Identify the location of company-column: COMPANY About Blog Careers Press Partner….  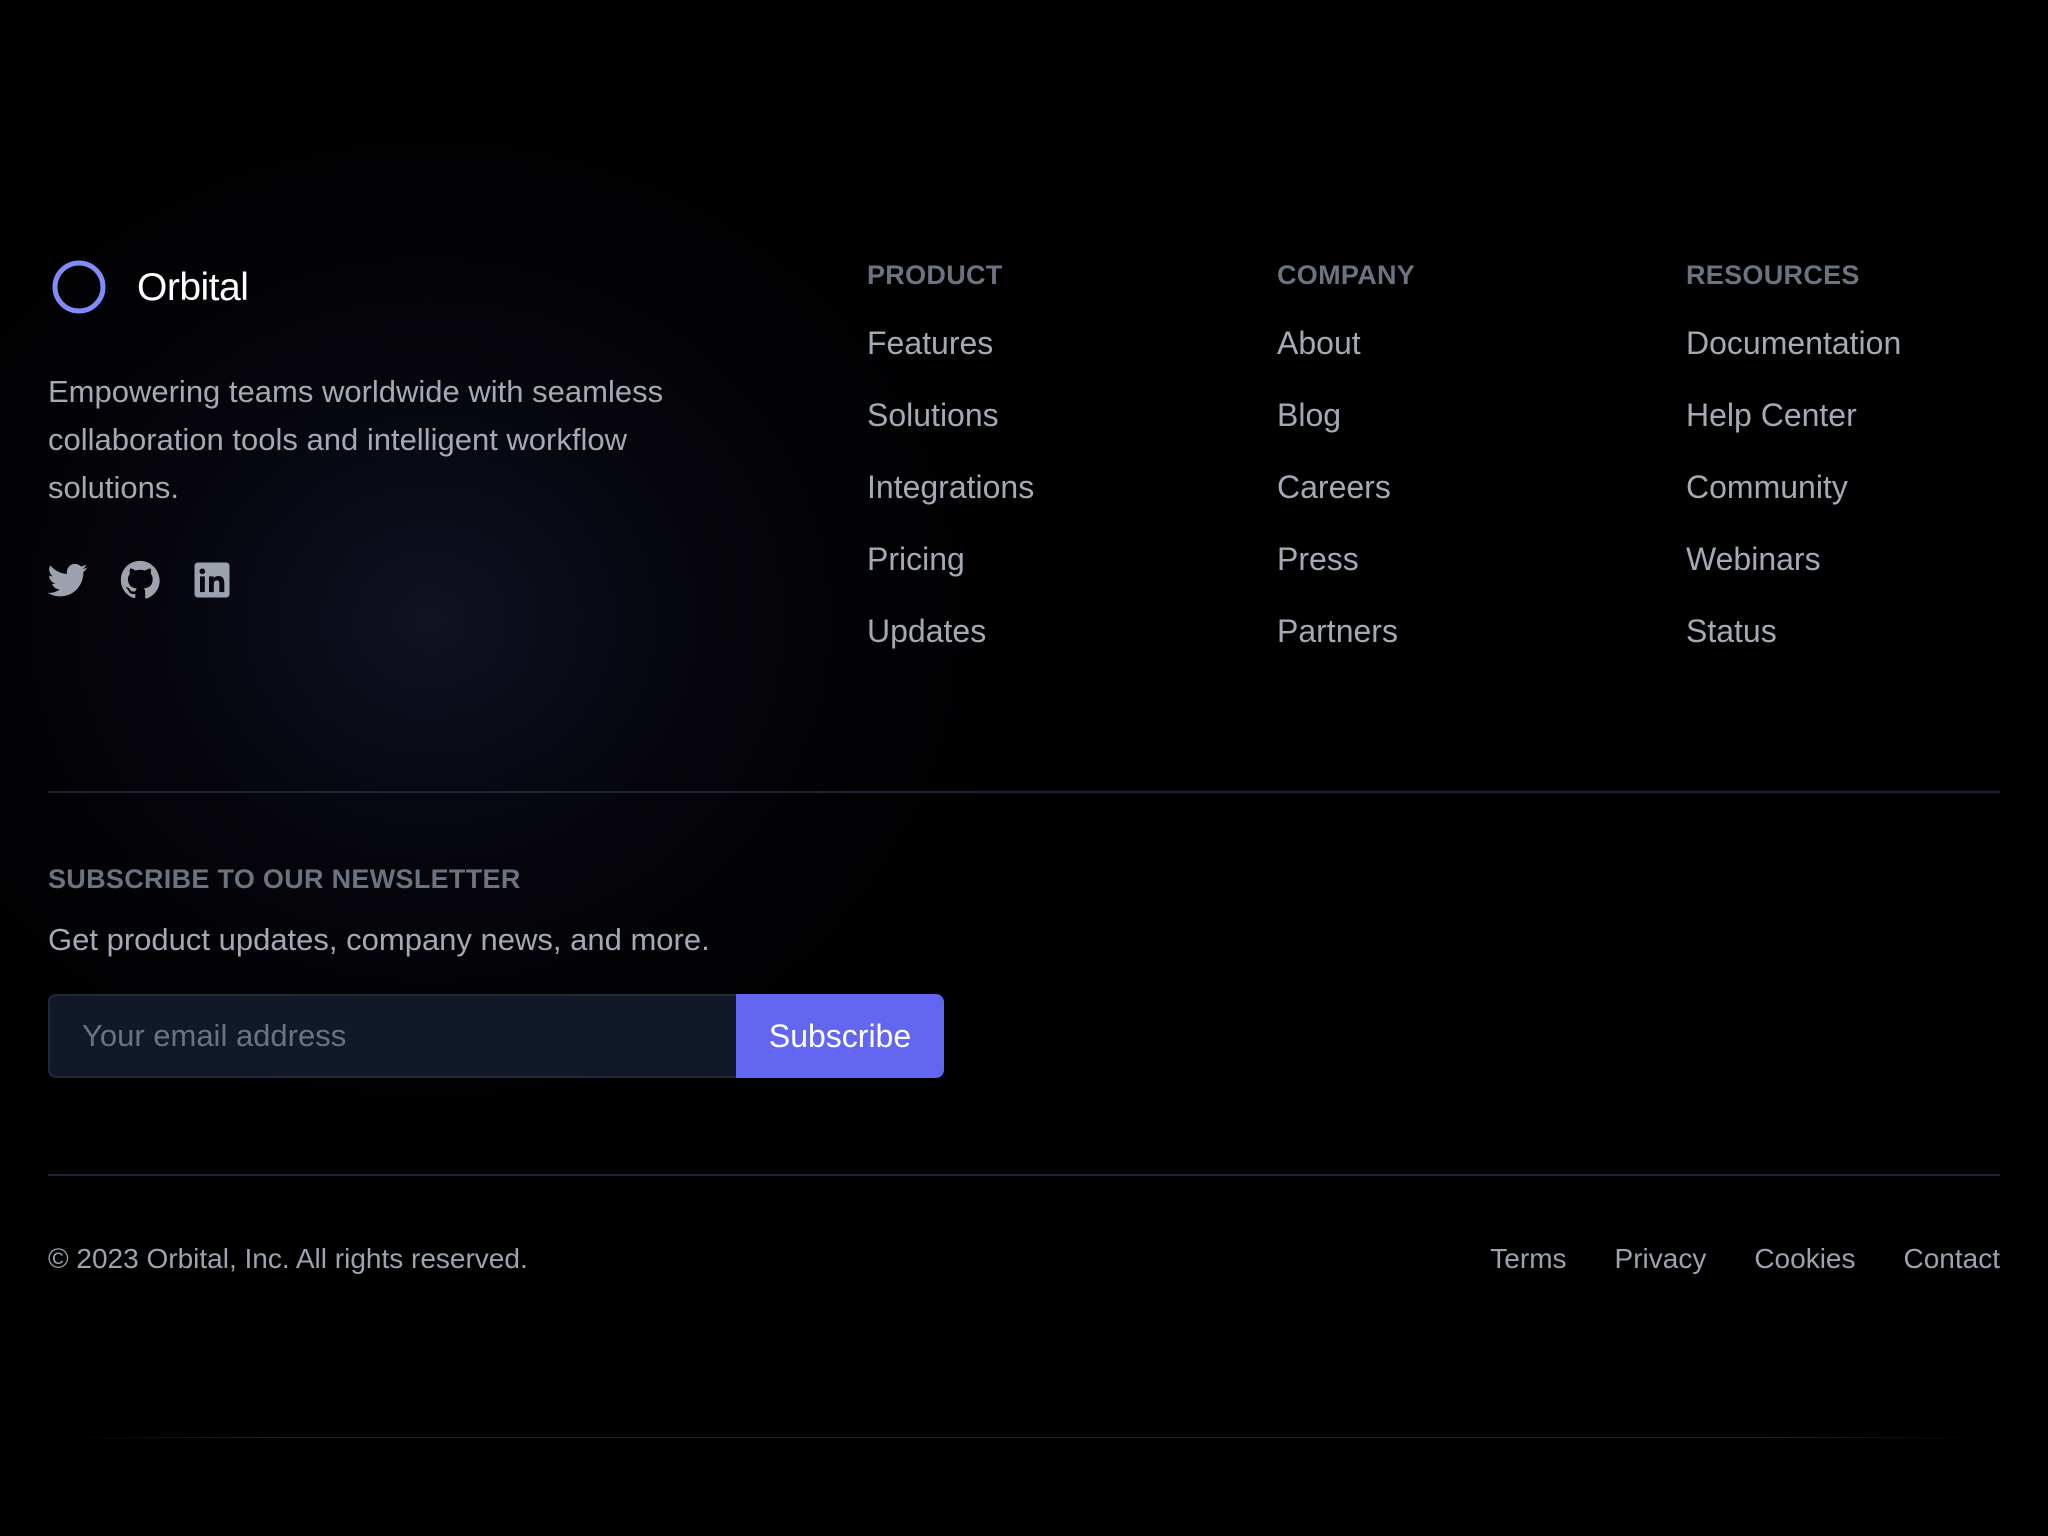
(1346, 472).